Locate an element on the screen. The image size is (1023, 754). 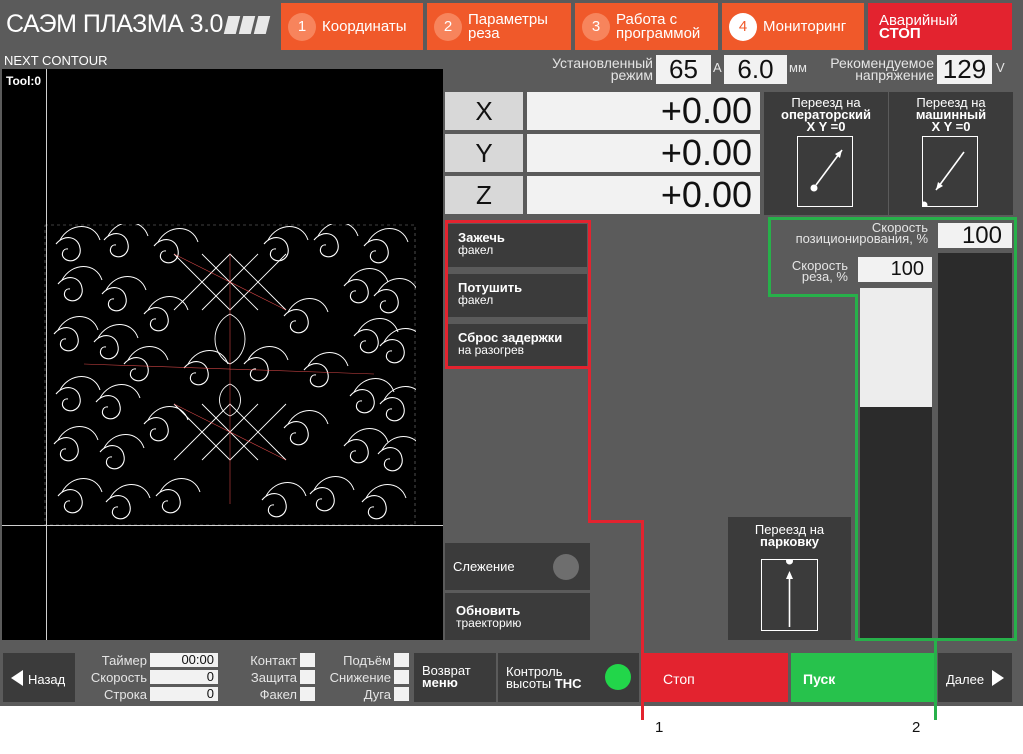
line-value: 0 is located at coordinates (184, 694).